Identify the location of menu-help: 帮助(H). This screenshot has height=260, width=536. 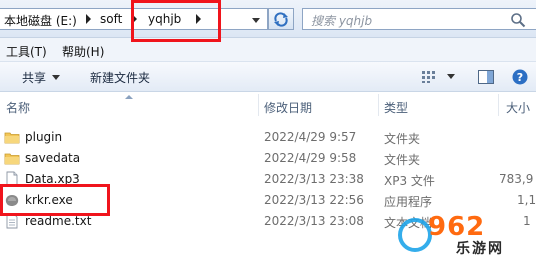
(83, 51).